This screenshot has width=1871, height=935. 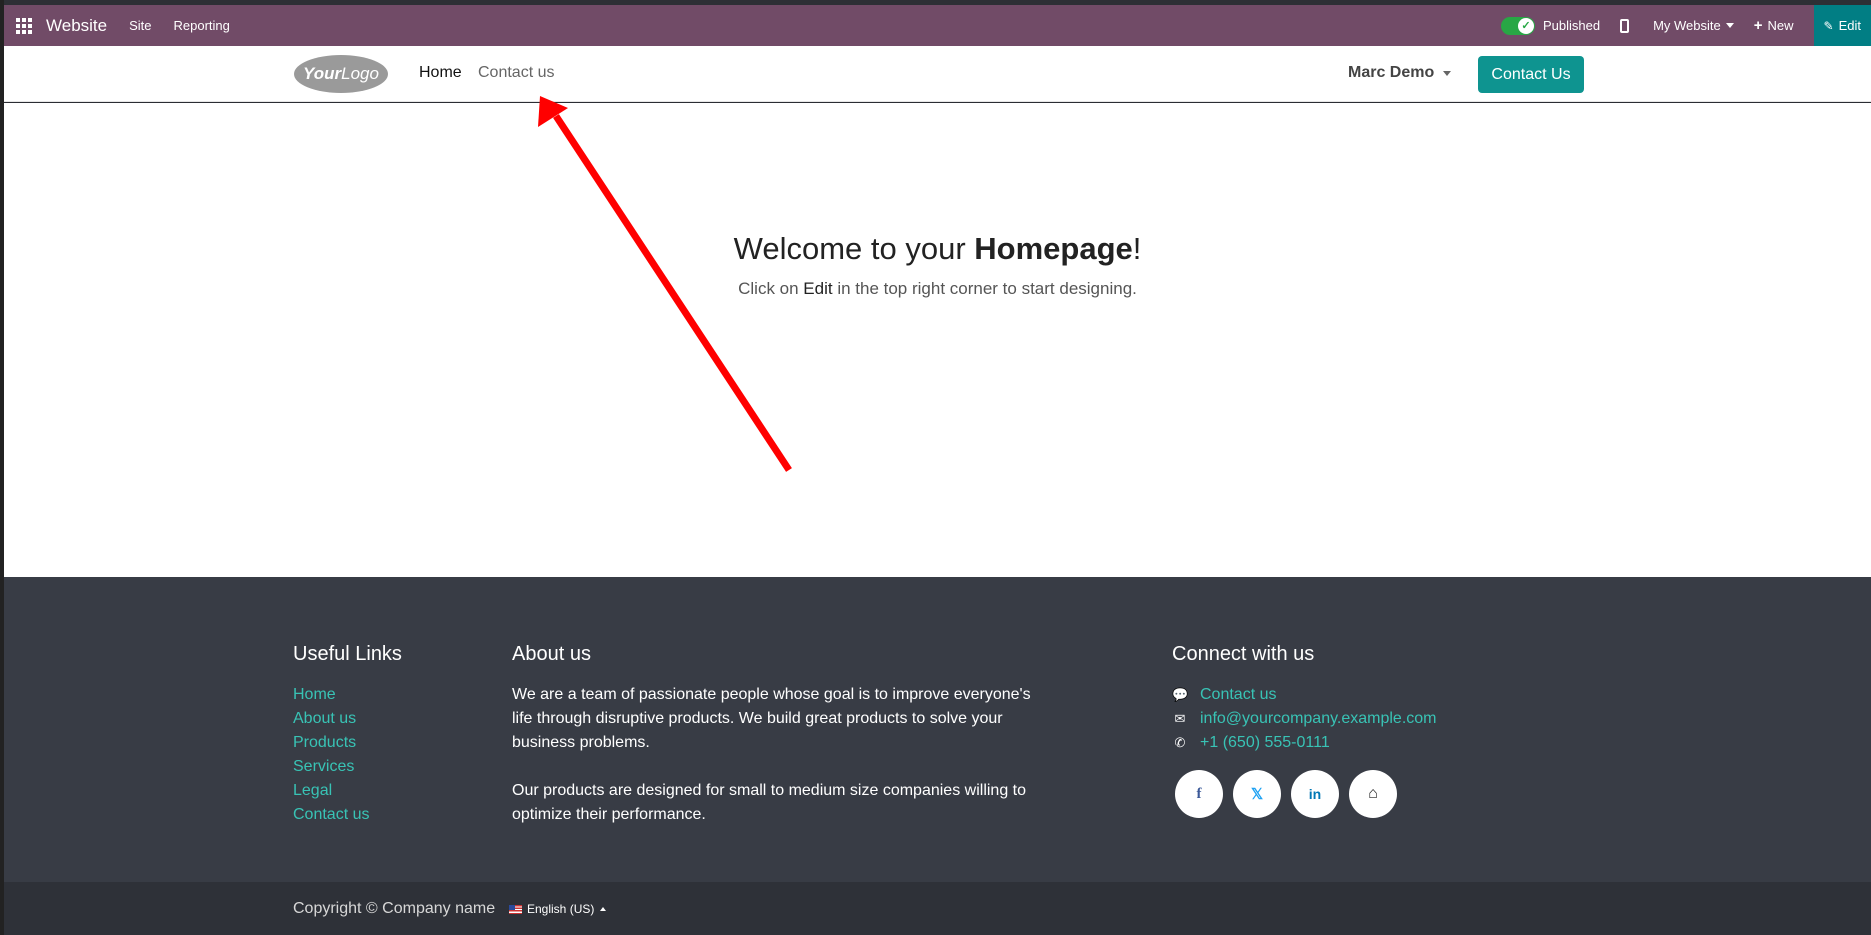 I want to click on contact-row-chat: 💬 Contact us, so click(x=1304, y=695).